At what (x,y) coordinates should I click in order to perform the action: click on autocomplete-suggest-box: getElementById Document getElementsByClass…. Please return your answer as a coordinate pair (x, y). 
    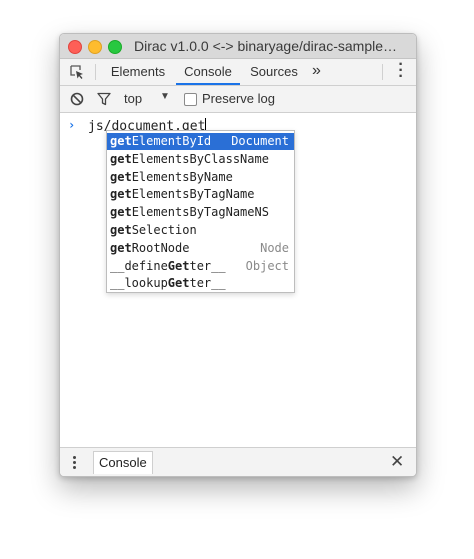
    Looking at the image, I should click on (200, 211).